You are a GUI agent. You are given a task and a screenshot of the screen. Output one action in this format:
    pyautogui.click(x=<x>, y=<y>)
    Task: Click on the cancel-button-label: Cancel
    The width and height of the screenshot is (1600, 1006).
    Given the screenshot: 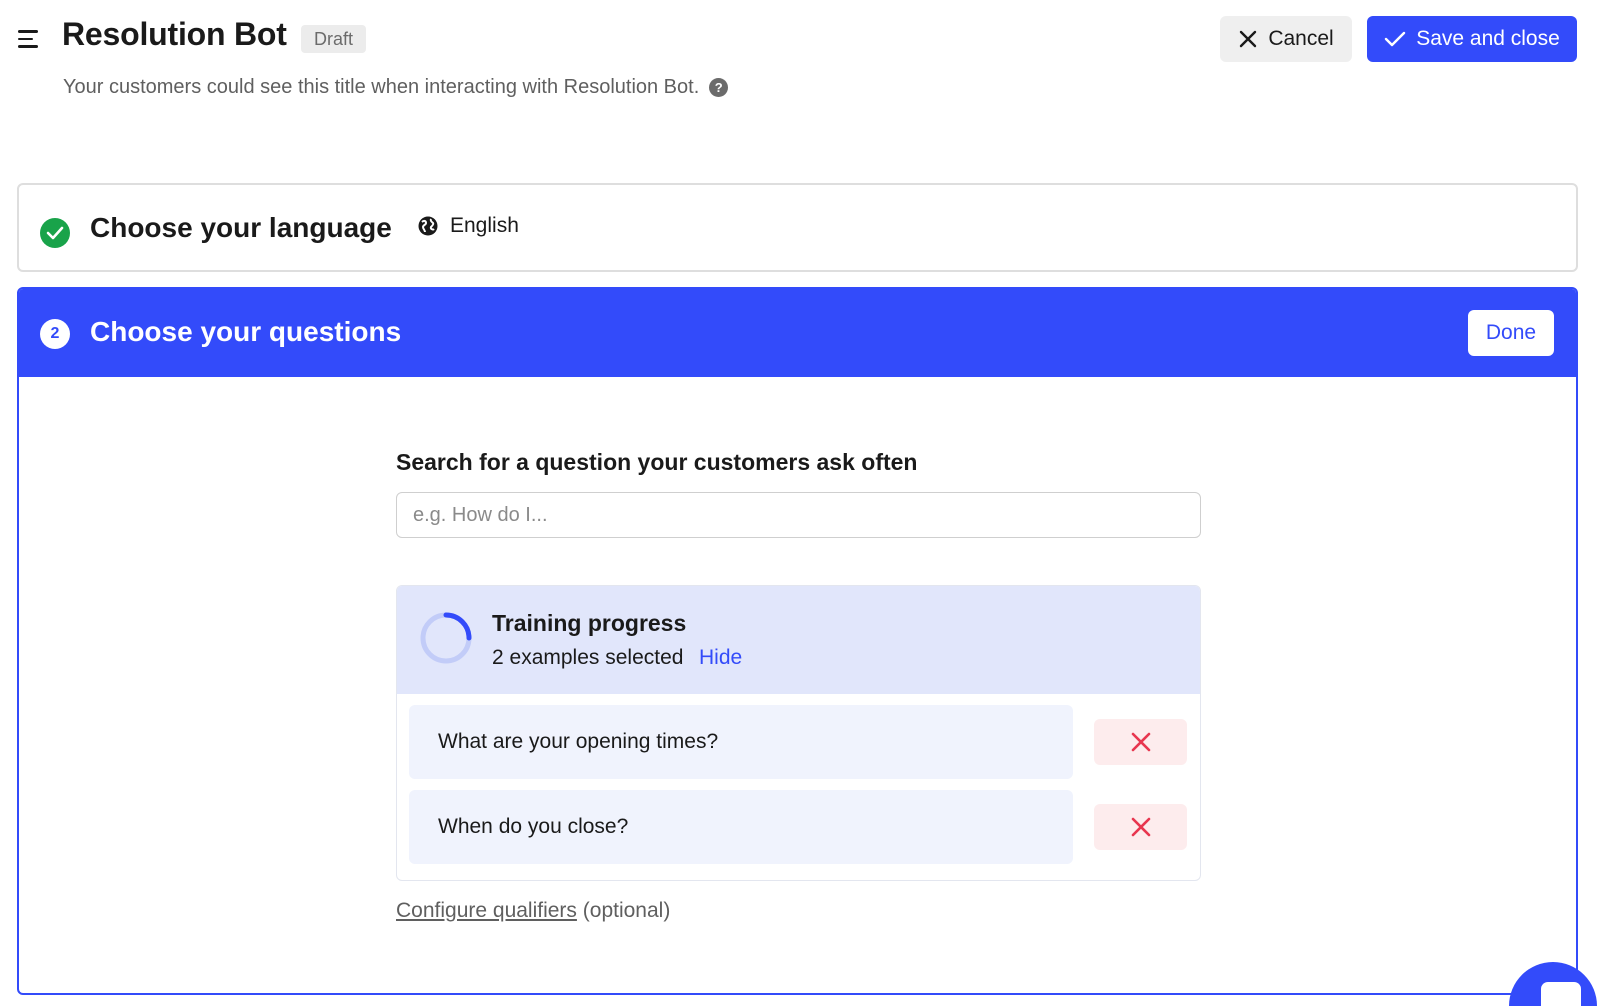 What is the action you would take?
    pyautogui.click(x=1301, y=38)
    